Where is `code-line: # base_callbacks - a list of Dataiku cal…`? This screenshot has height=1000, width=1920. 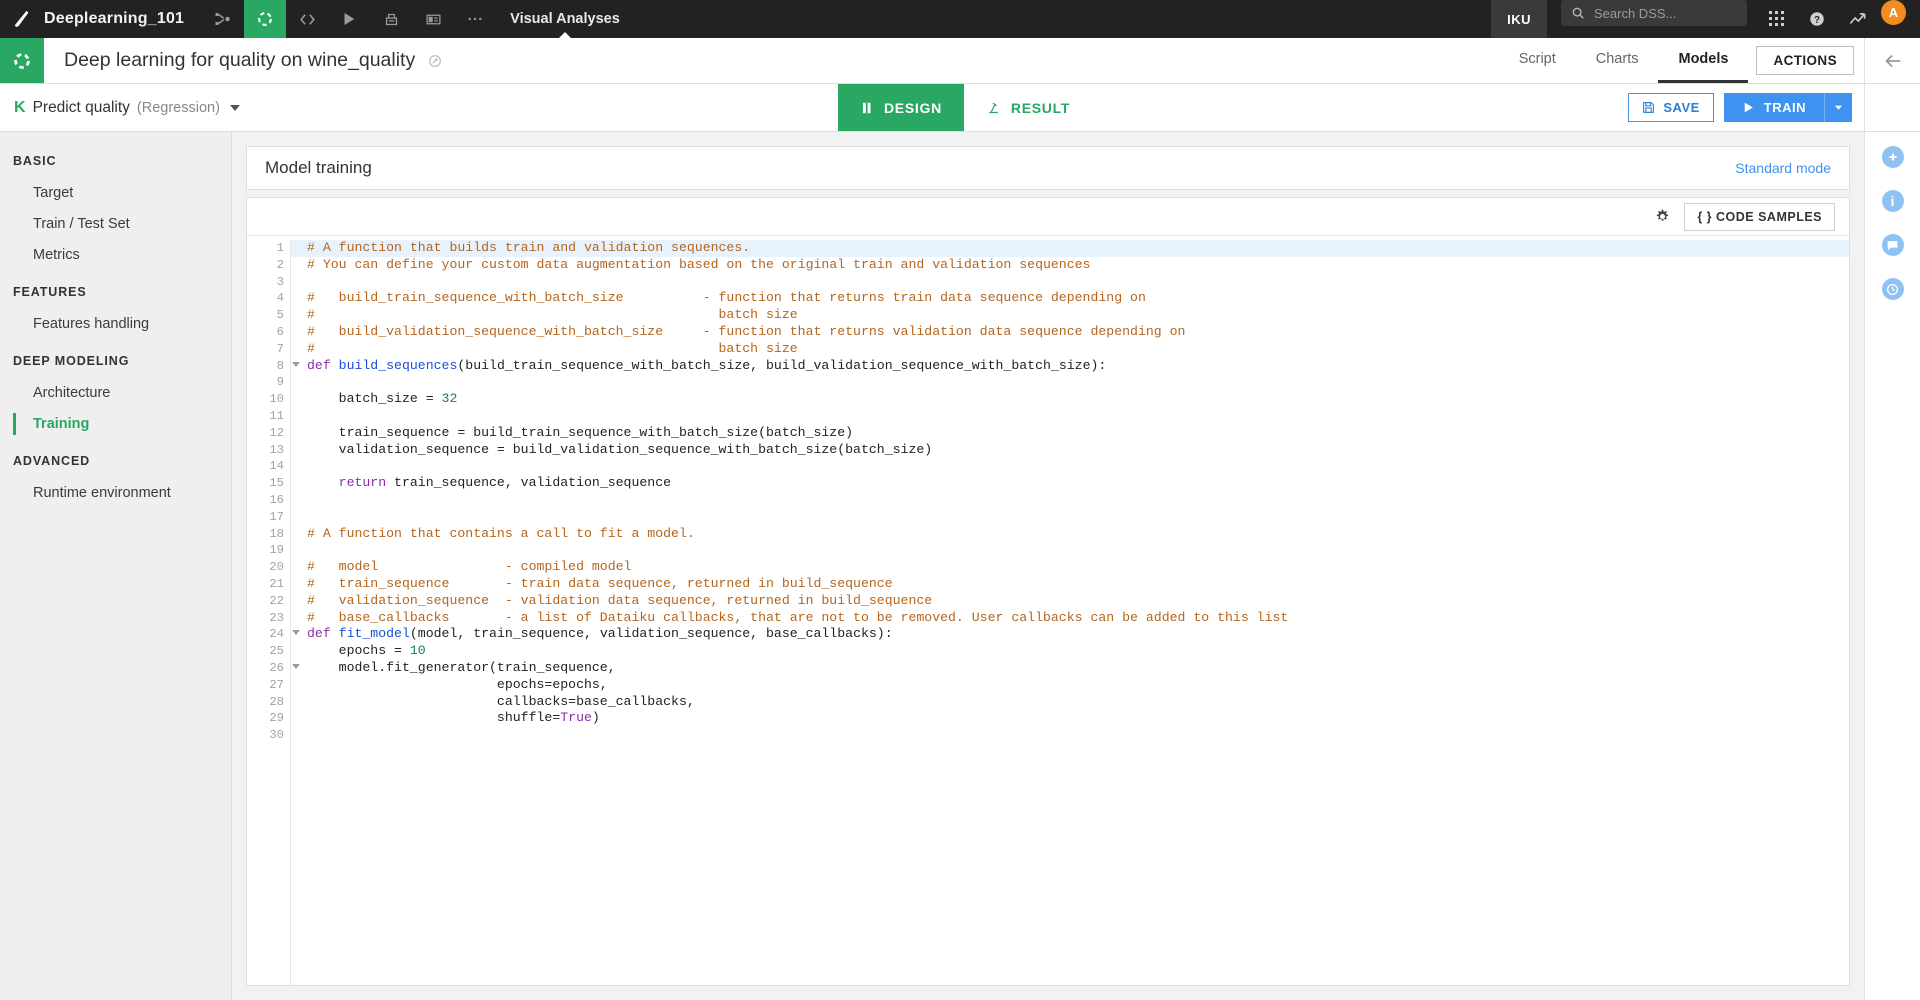
code-line: # base_callbacks - a list of Dataiku cal… is located at coordinates (1078, 618).